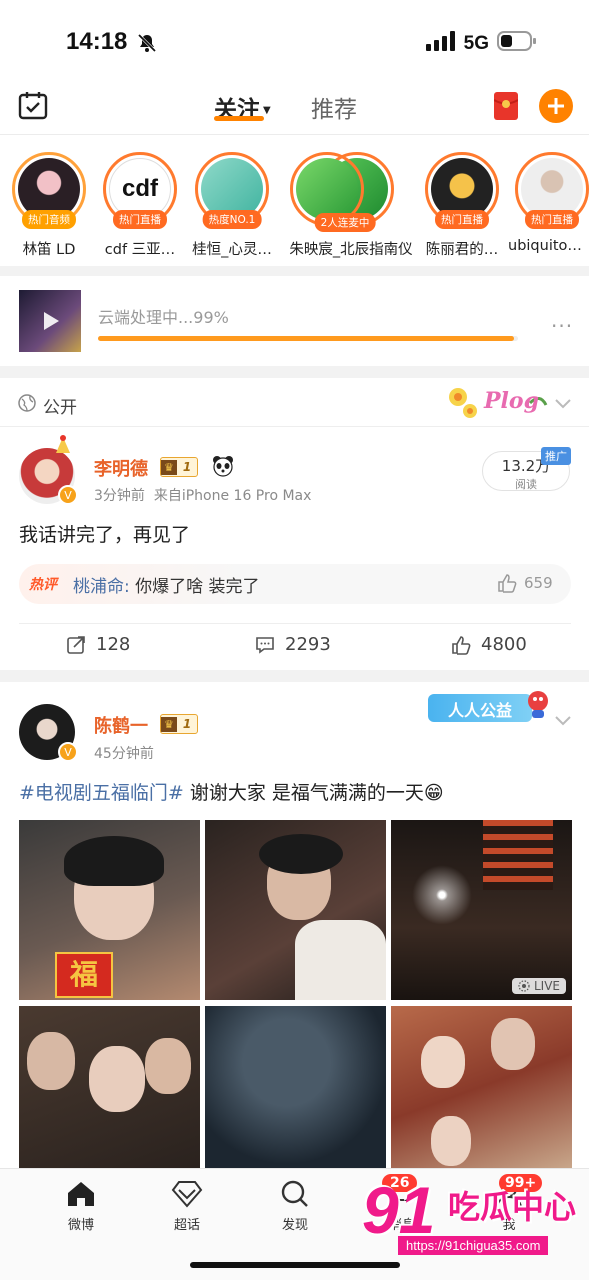  Describe the element at coordinates (187, 467) in the screenshot. I see `member-level-value: 1` at that location.